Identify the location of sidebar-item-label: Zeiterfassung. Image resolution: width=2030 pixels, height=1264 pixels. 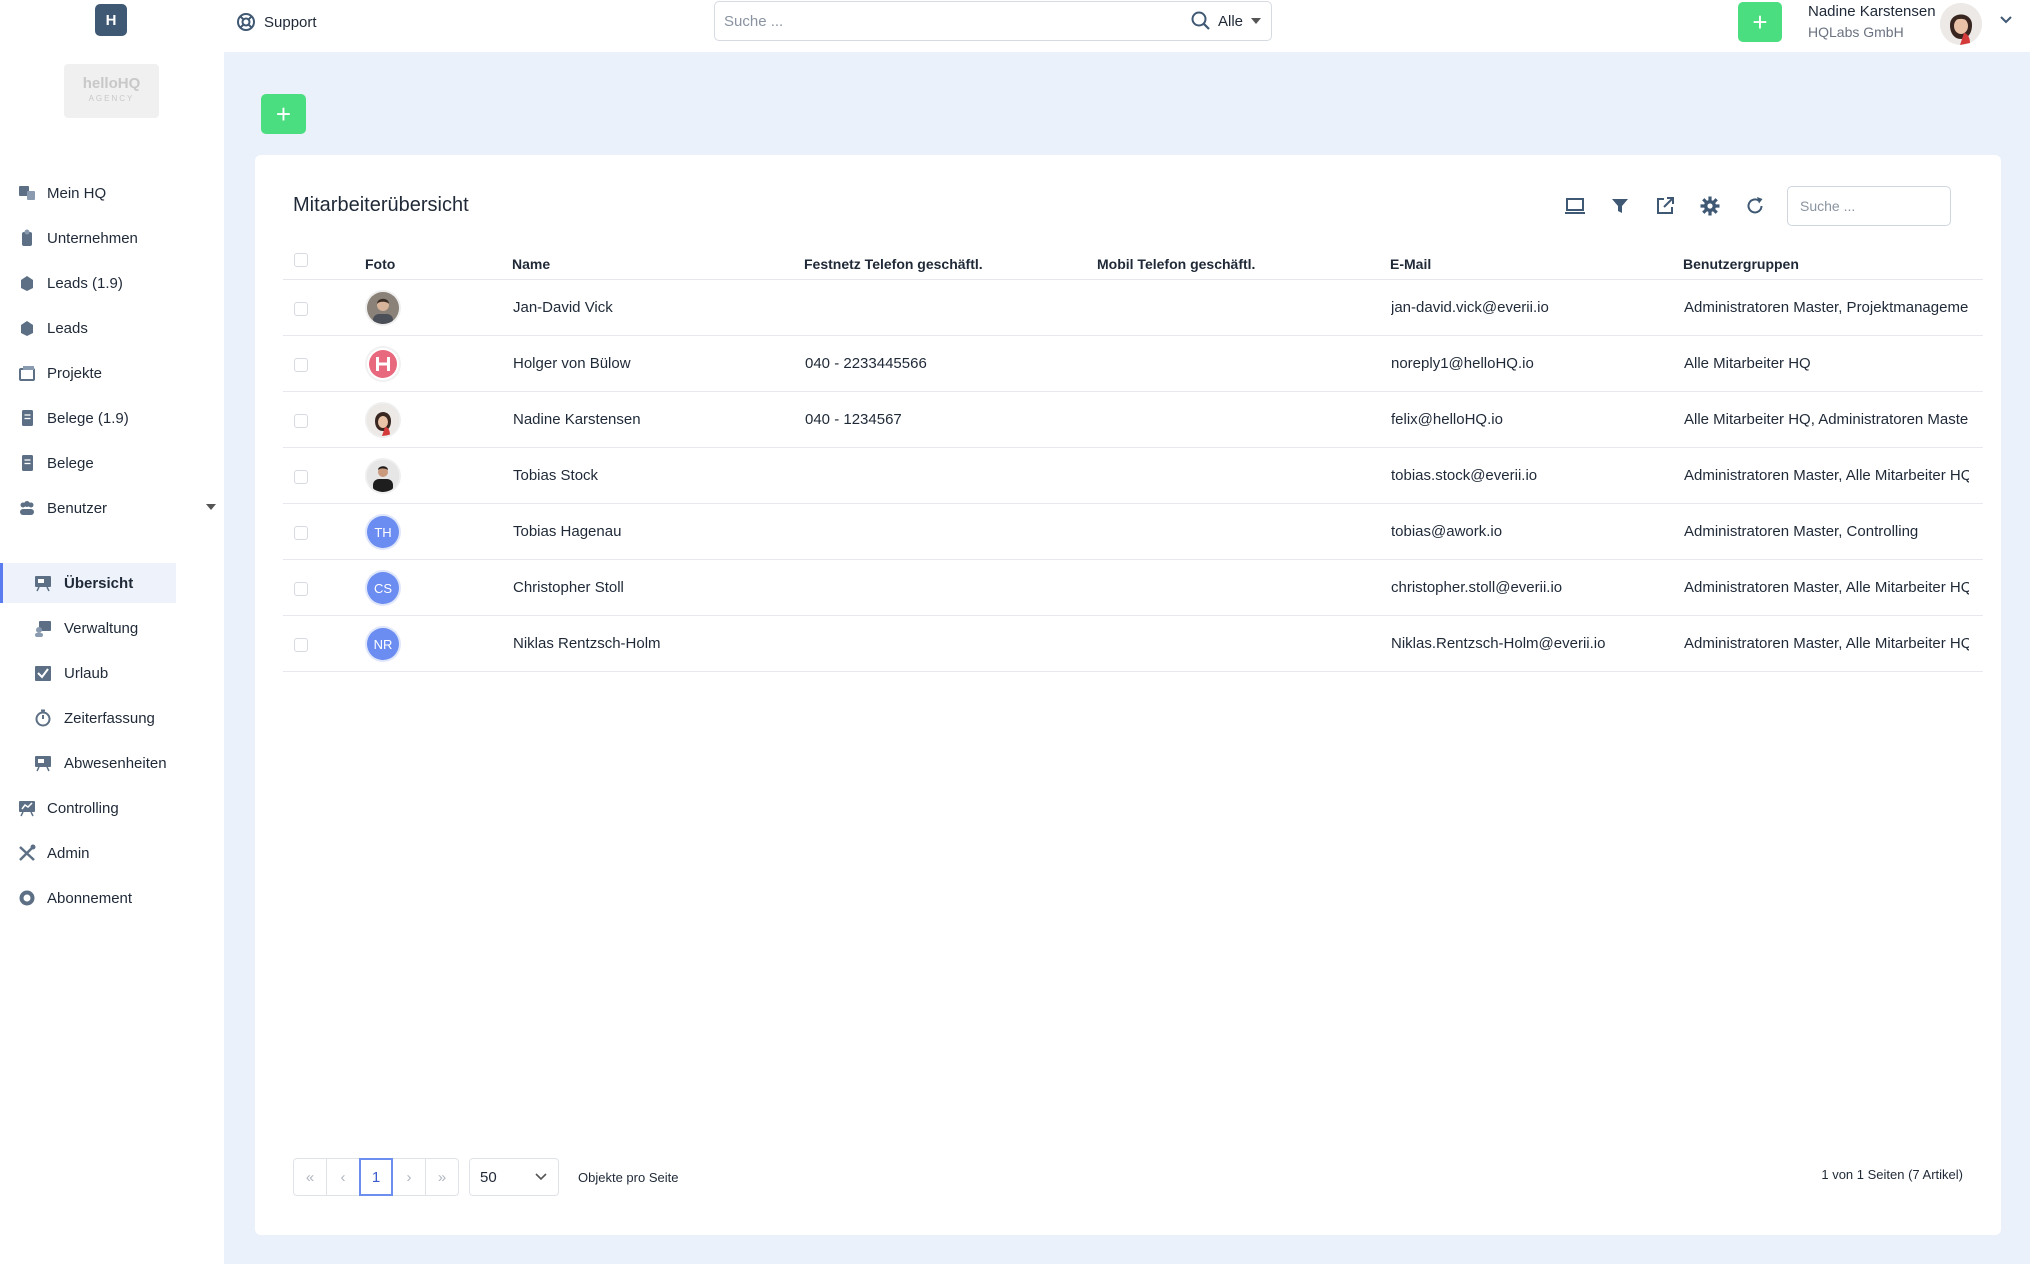
(109, 718).